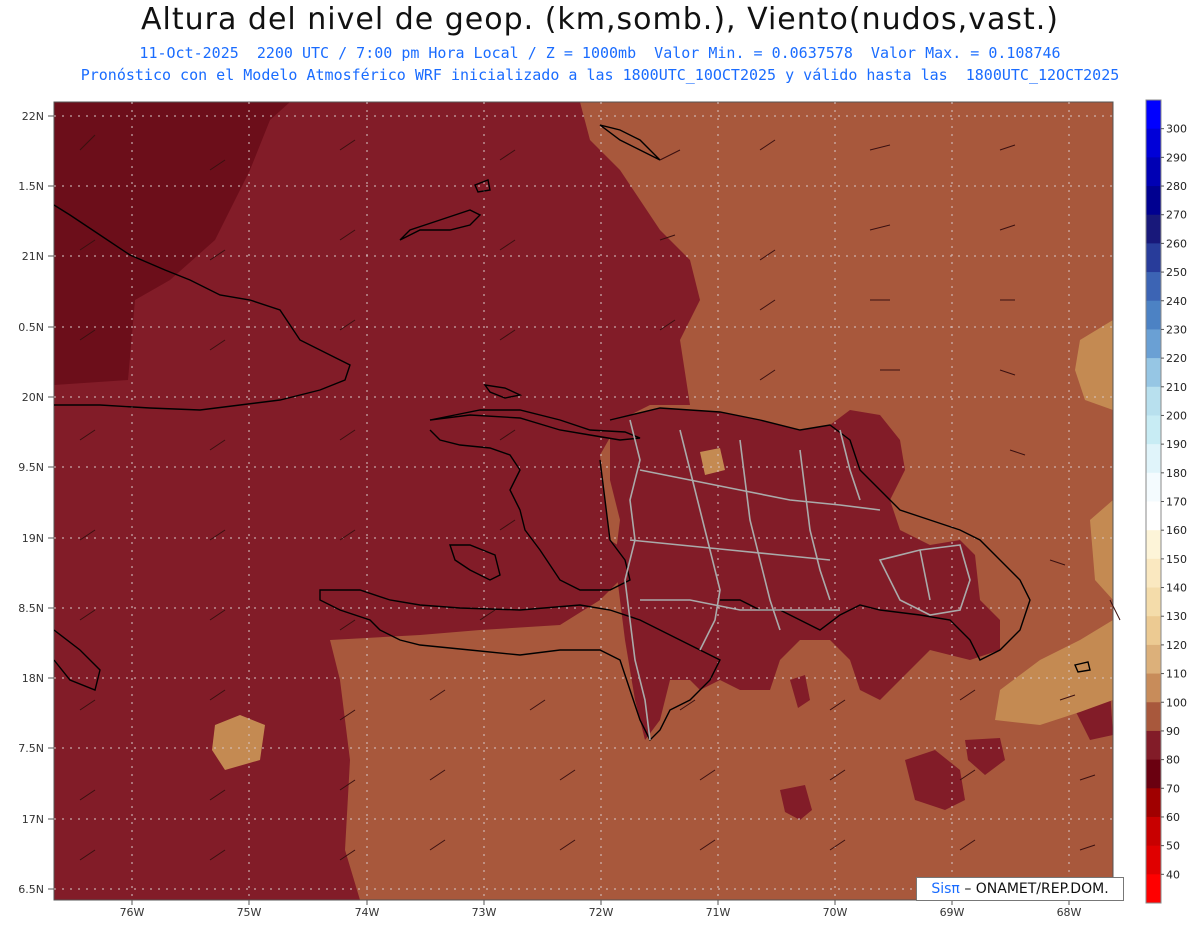 The height and width of the screenshot is (927, 1200). I want to click on lon-axis: 76W 75W 74W 73W 72W 71W 70W 69W 68W, so click(601, 912).